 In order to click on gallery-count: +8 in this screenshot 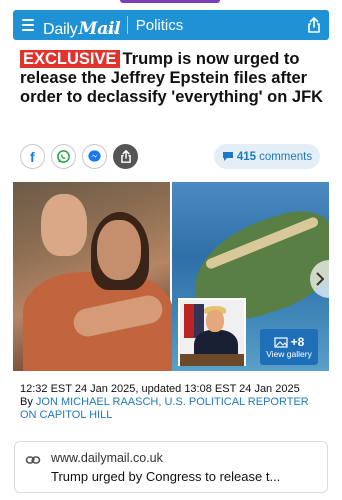, I will do `click(297, 342)`.